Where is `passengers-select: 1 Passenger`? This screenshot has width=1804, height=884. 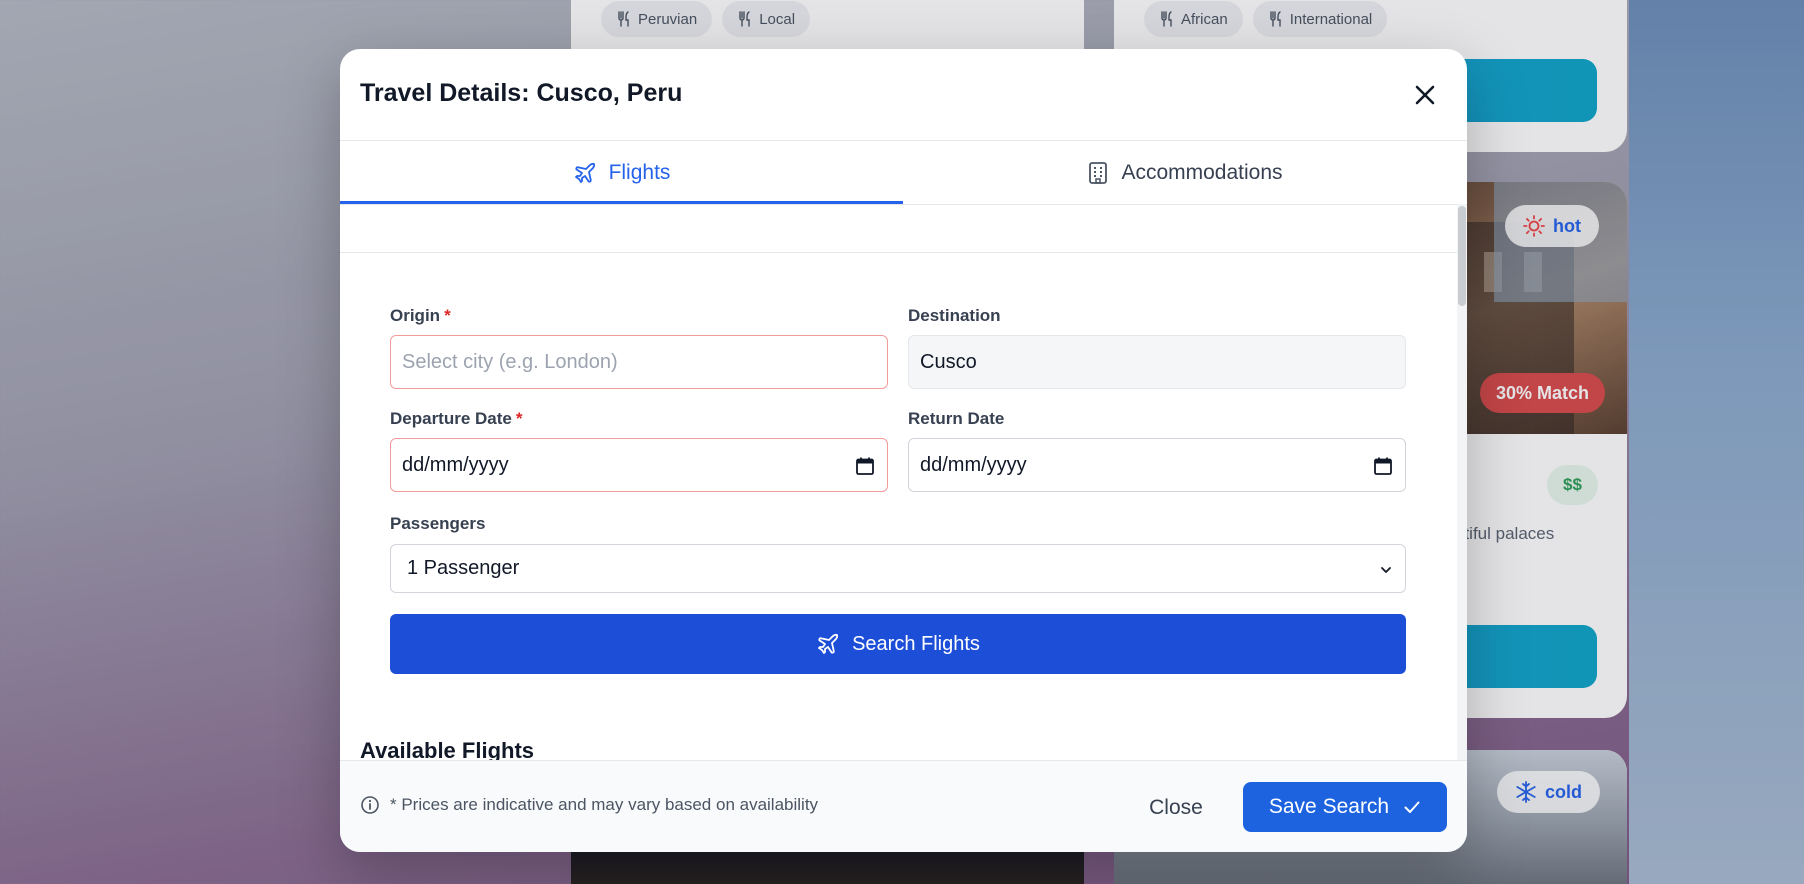 passengers-select: 1 Passenger is located at coordinates (898, 568).